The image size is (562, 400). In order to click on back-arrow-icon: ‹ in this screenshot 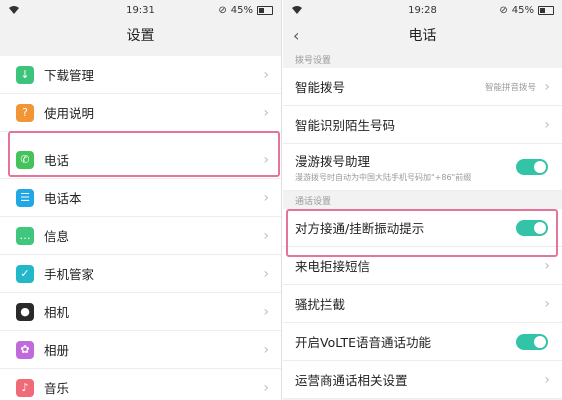, I will do `click(296, 35)`.